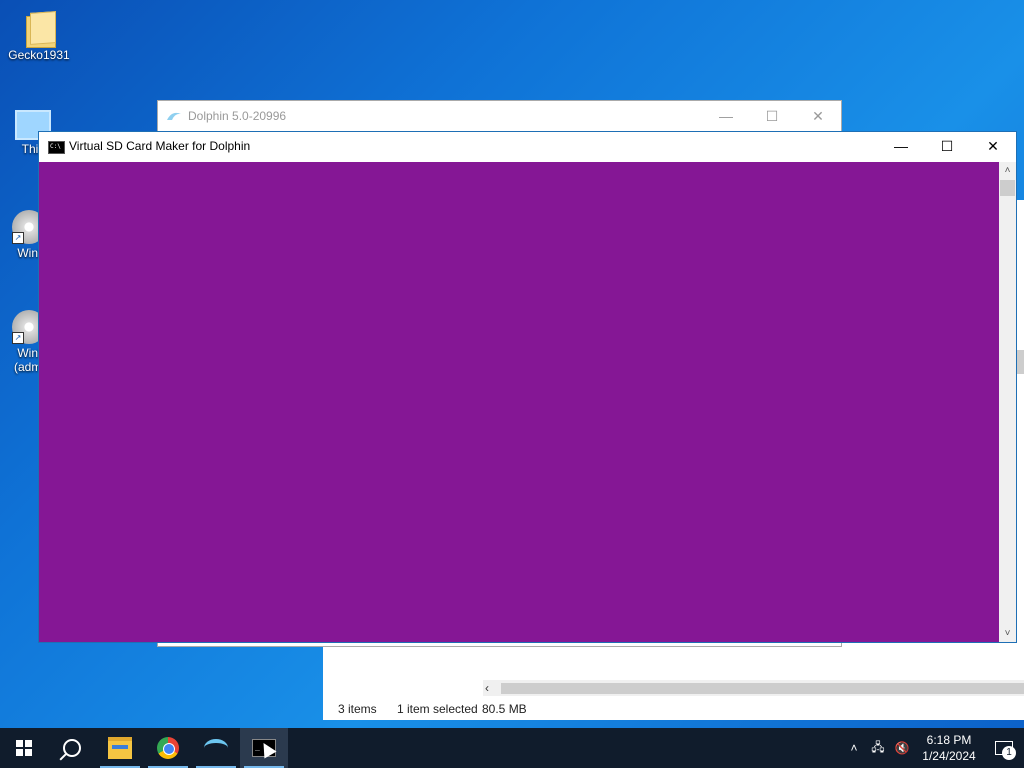  I want to click on horizontal-scrollbar-thumb, so click(762, 688).